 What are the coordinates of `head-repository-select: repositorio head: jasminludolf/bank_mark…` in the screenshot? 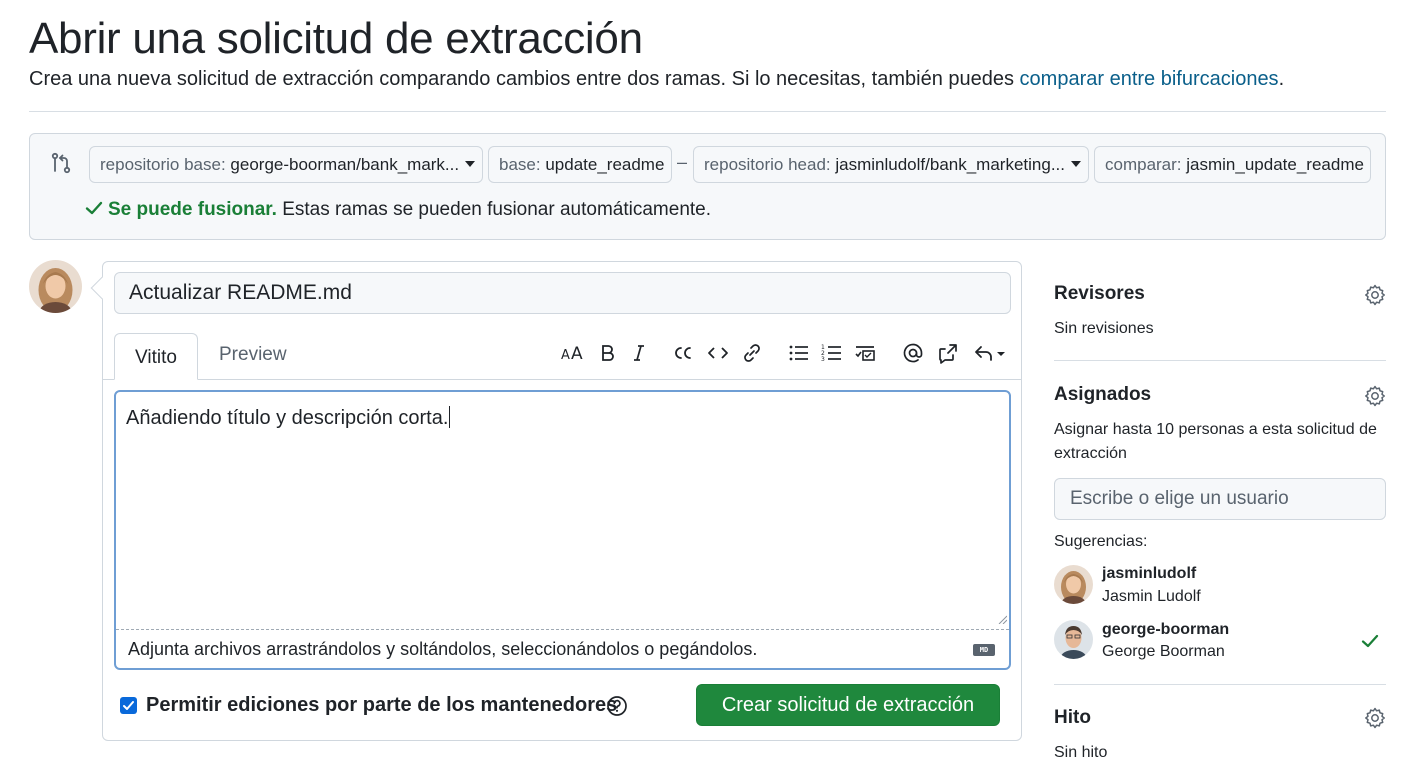 It's located at (891, 164).